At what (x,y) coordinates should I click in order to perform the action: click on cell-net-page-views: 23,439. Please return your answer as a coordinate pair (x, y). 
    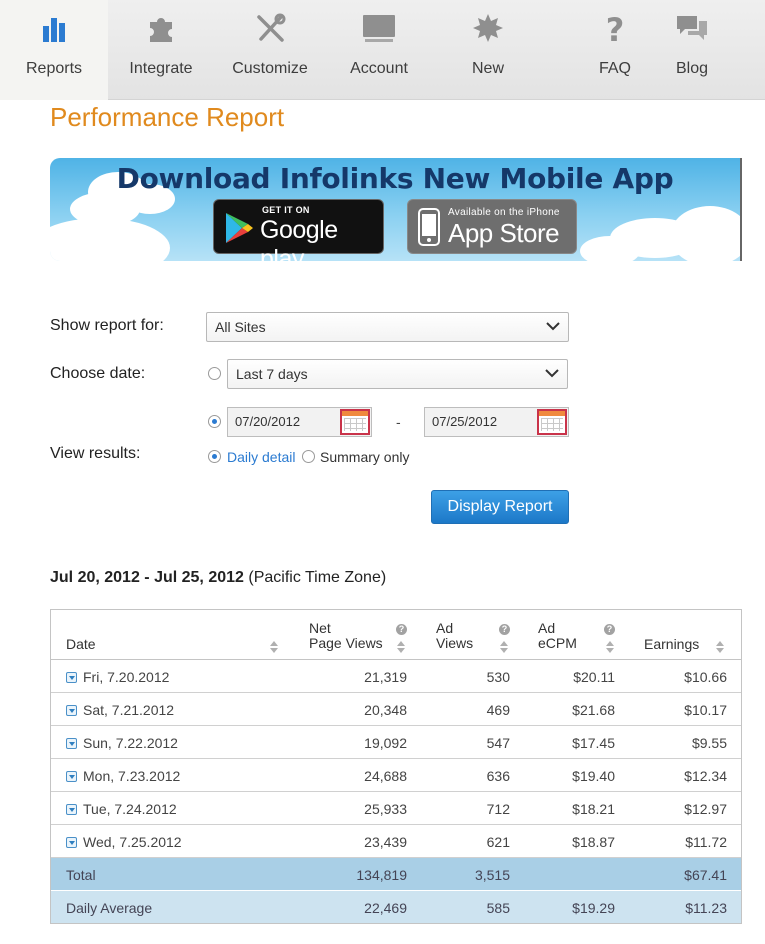
    Looking at the image, I should click on (385, 842).